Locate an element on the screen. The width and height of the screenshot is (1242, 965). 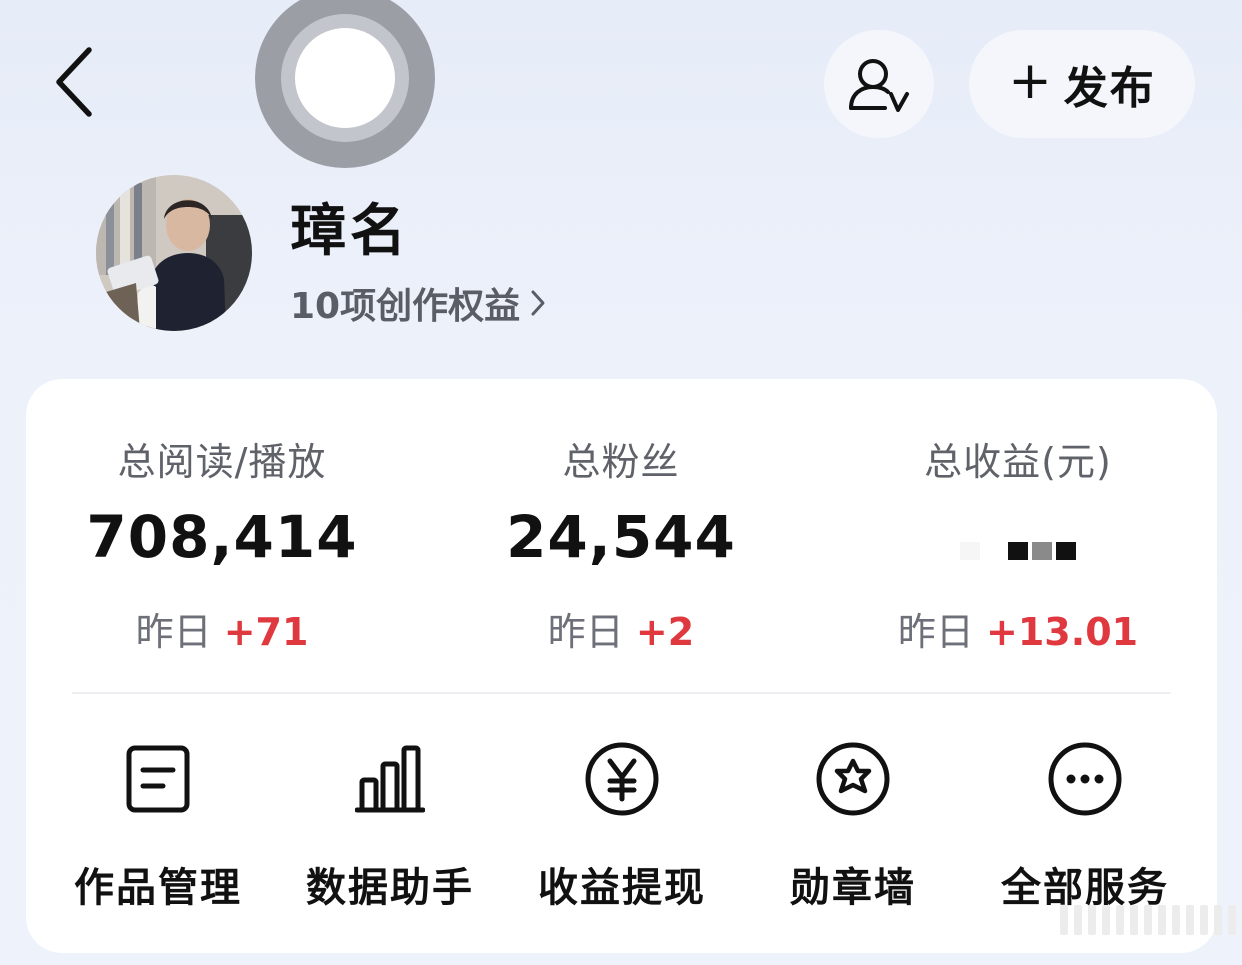
publish-label: 发布 is located at coordinates (1109, 88).